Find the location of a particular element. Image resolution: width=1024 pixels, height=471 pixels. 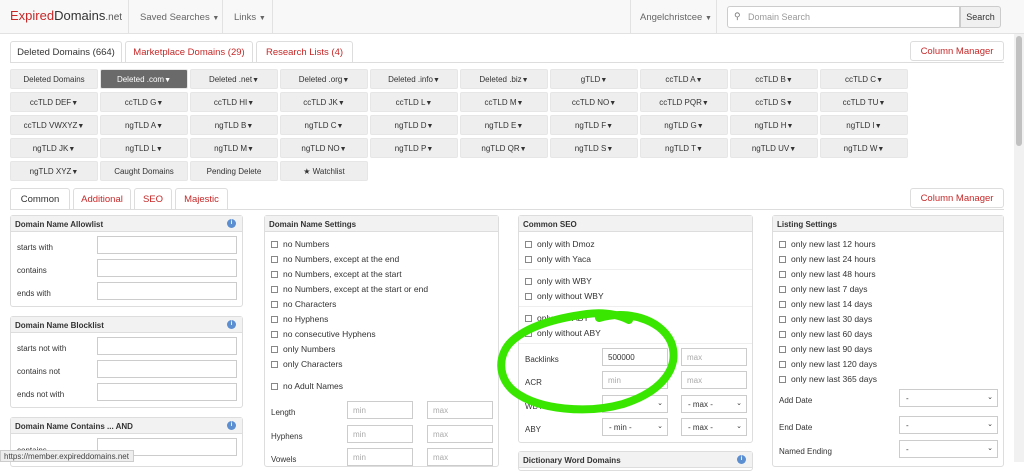

length-min-input: min is located at coordinates (380, 410).